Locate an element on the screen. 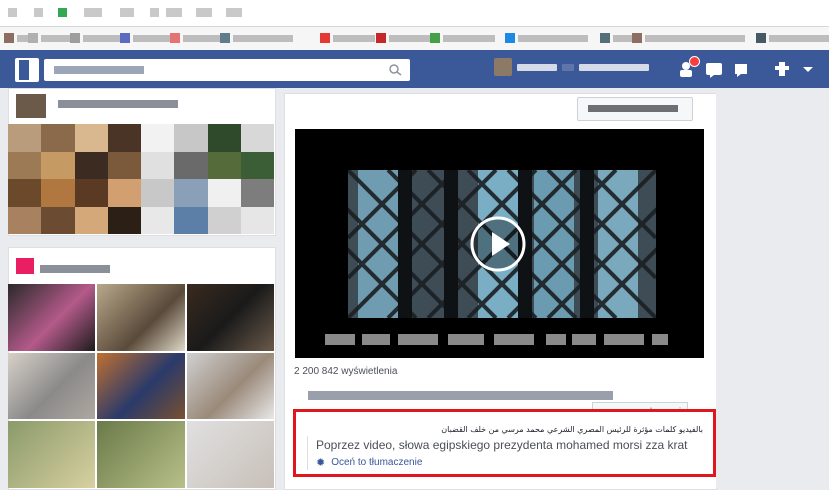 This screenshot has width=829, height=490. messages-icon is located at coordinates (714, 69).